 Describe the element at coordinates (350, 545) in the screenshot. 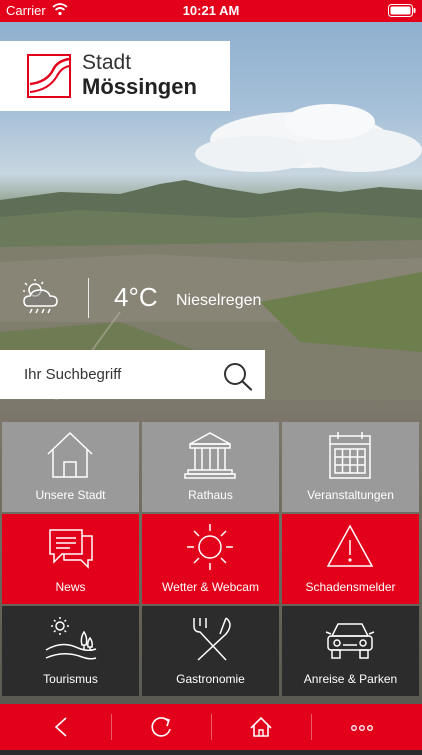

I see `warning-icon` at that location.